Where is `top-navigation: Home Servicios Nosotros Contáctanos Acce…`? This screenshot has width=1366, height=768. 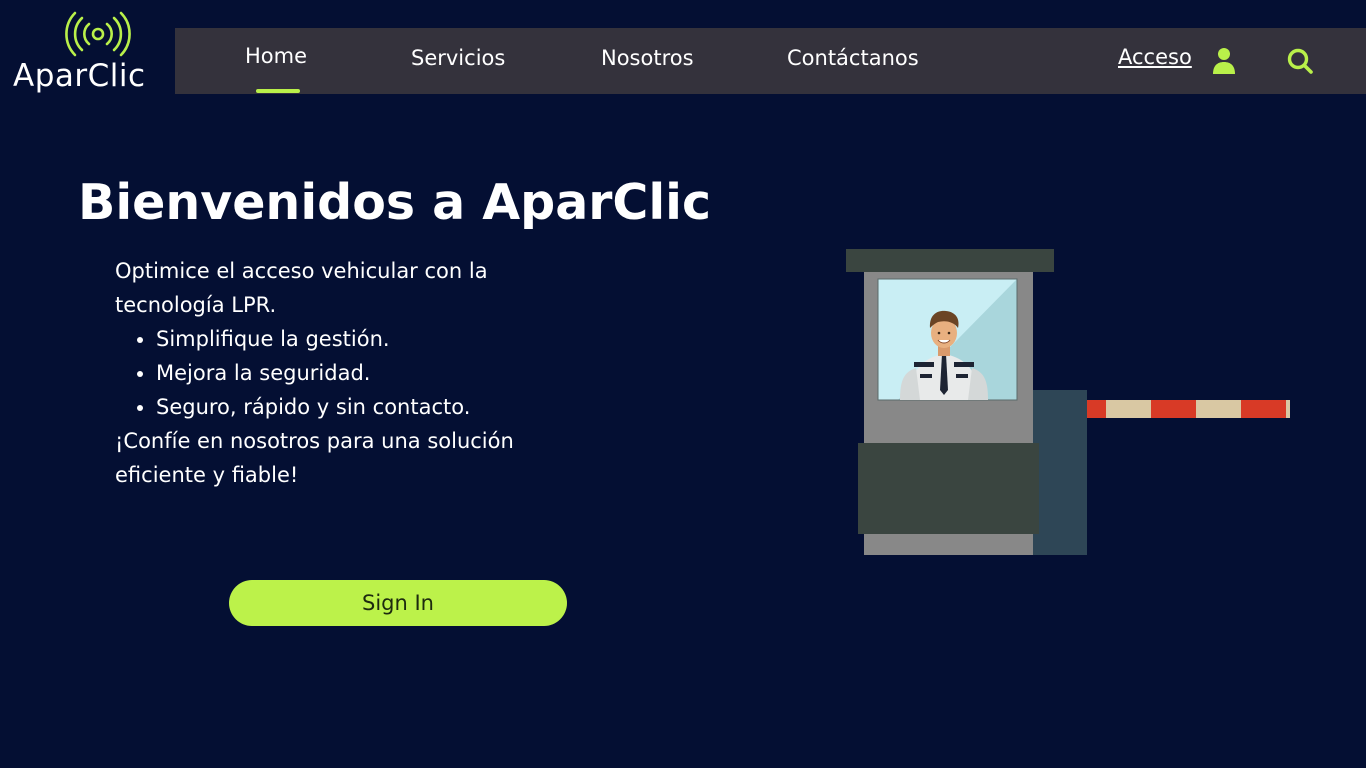 top-navigation: Home Servicios Nosotros Contáctanos Acce… is located at coordinates (770, 61).